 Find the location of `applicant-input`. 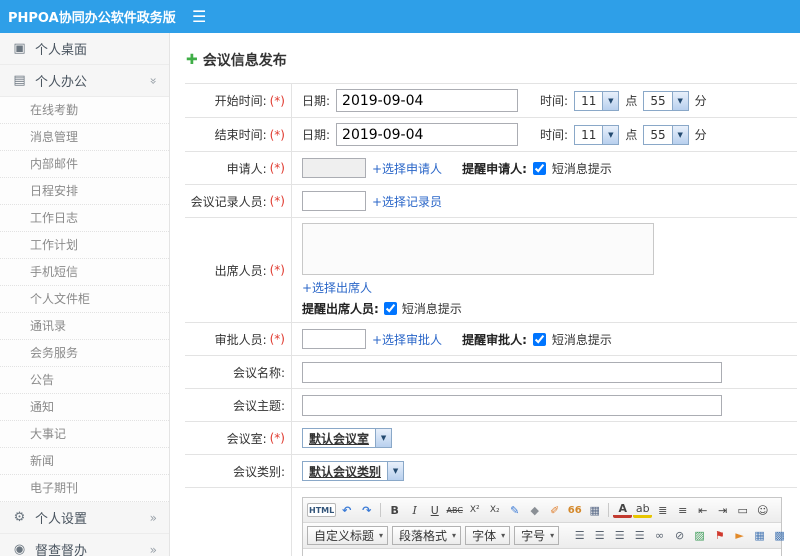

applicant-input is located at coordinates (334, 168).